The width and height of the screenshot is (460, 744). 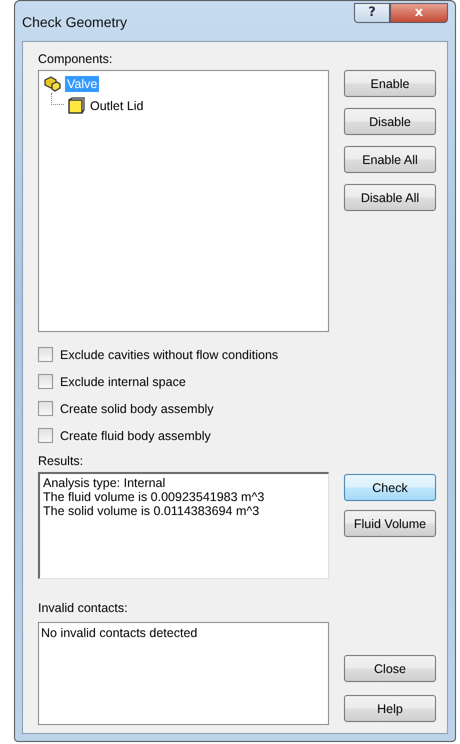 What do you see at coordinates (61, 461) in the screenshot?
I see `results-label: Results:` at bounding box center [61, 461].